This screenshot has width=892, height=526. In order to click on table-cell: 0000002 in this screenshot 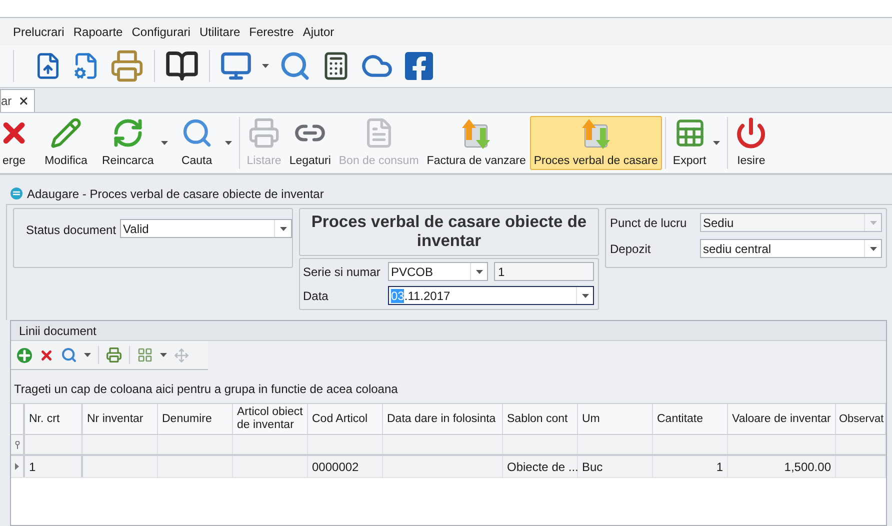, I will do `click(345, 466)`.